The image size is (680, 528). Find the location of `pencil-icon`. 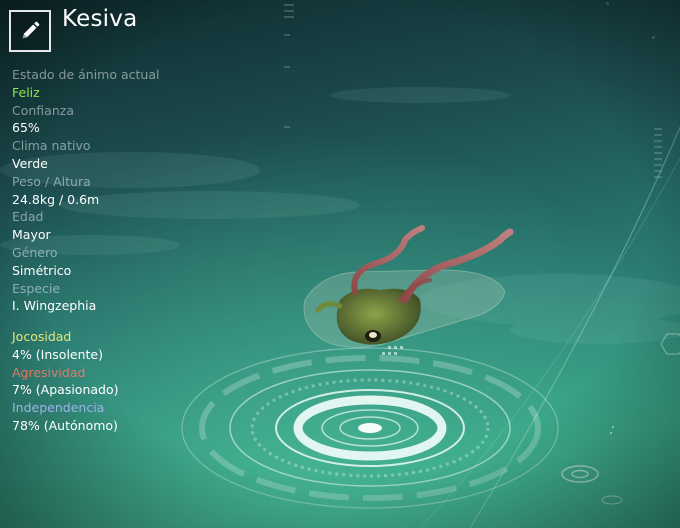

pencil-icon is located at coordinates (31, 30).